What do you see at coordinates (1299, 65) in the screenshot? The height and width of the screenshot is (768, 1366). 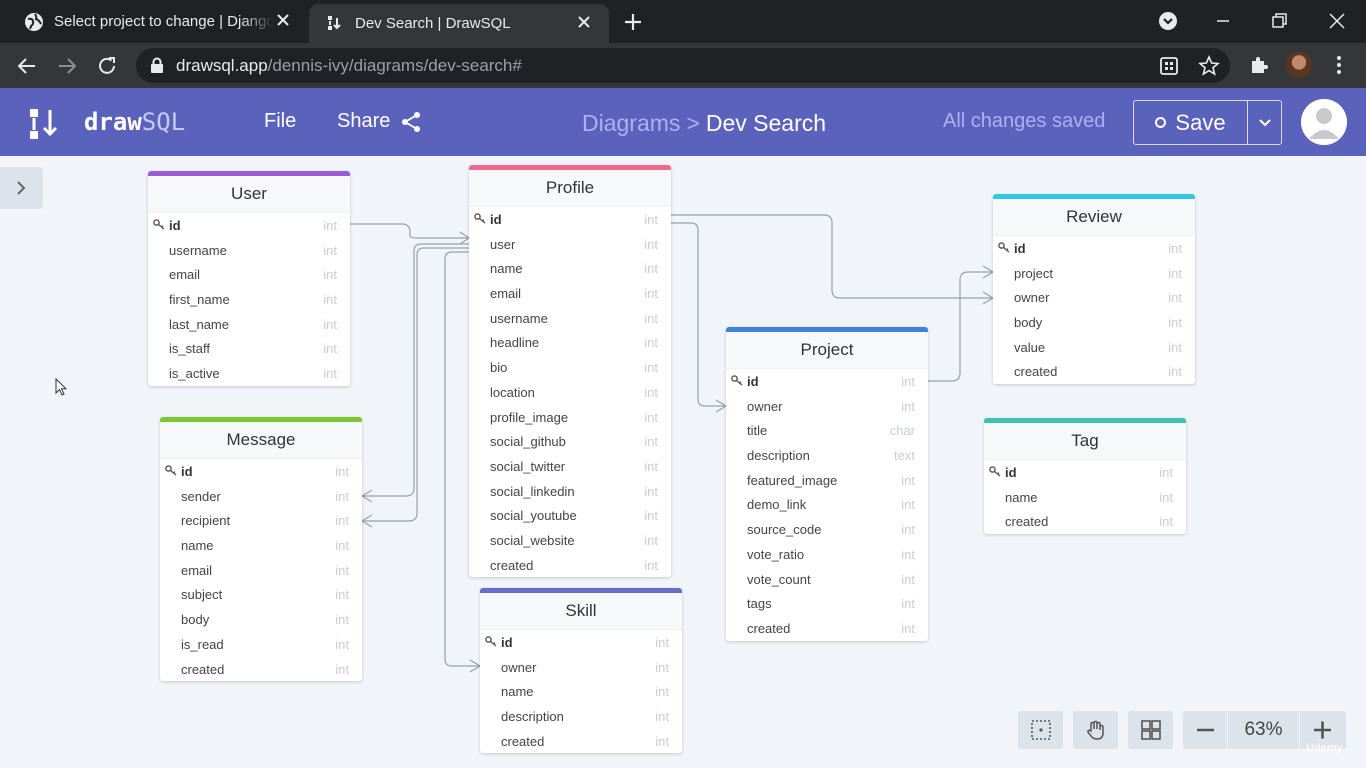 I see `browser-profile-avatar` at bounding box center [1299, 65].